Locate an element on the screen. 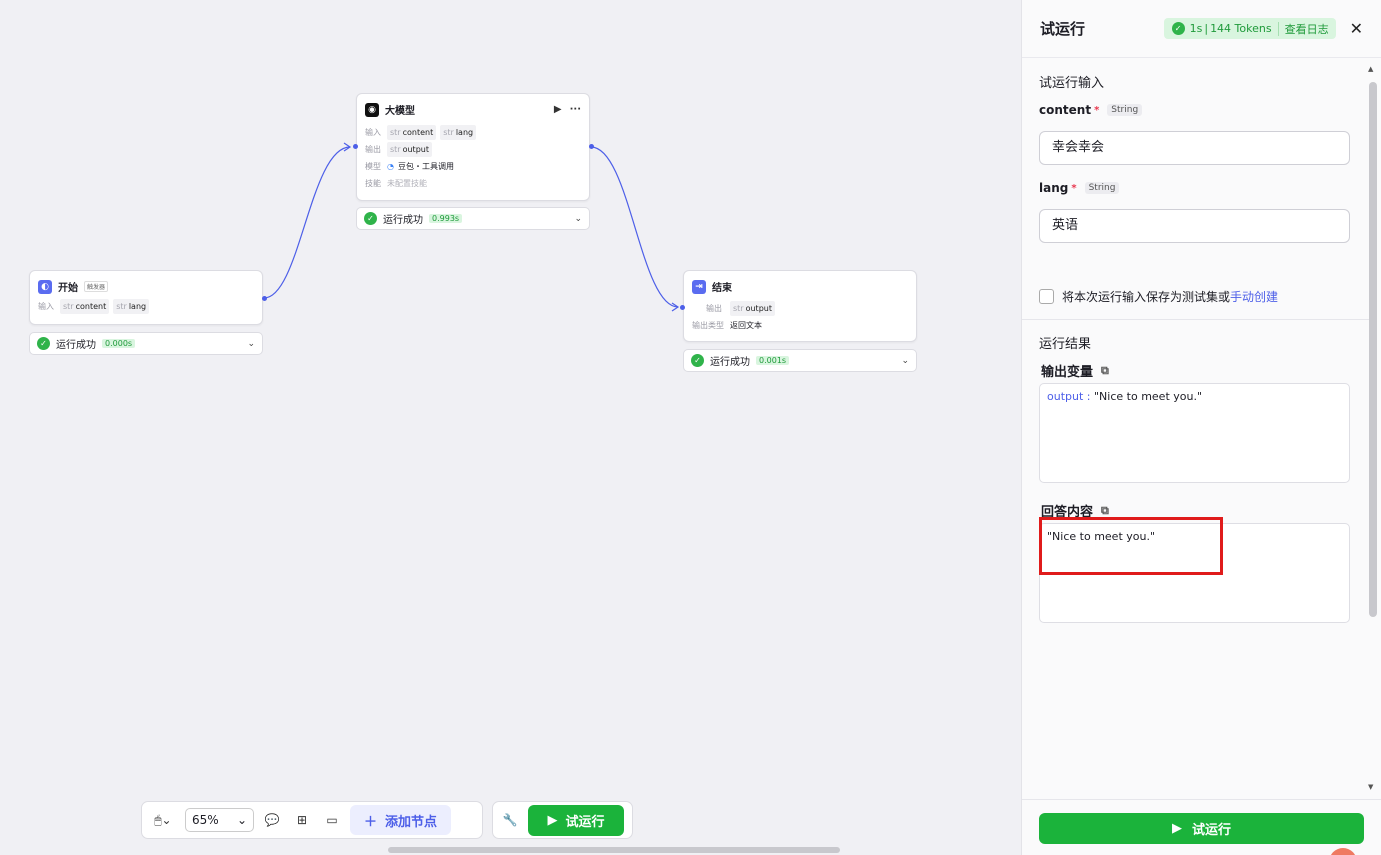  avatar is located at coordinates (1343, 851).